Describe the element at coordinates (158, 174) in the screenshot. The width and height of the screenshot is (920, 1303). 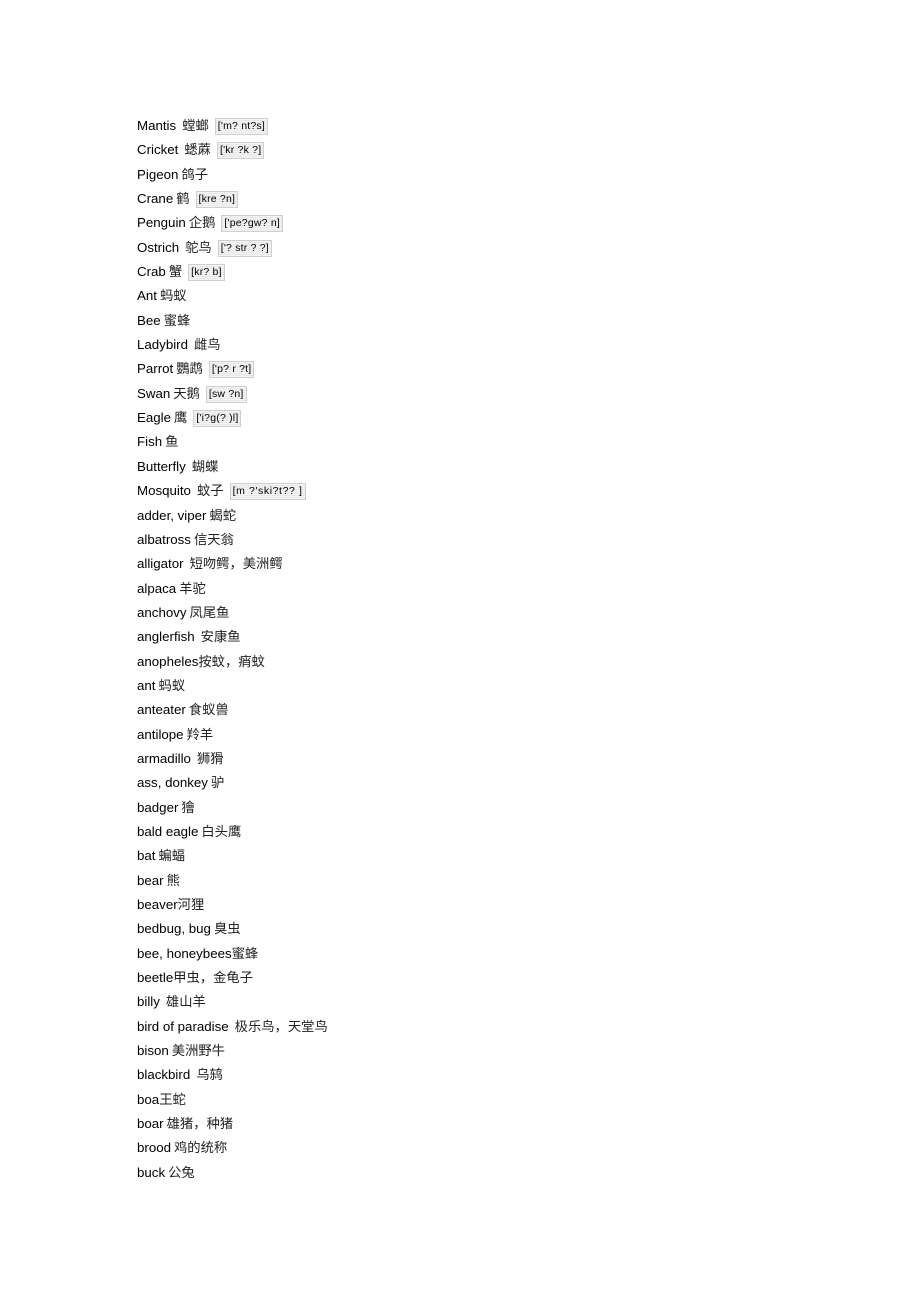
I see `entry-term: Pigeon` at that location.